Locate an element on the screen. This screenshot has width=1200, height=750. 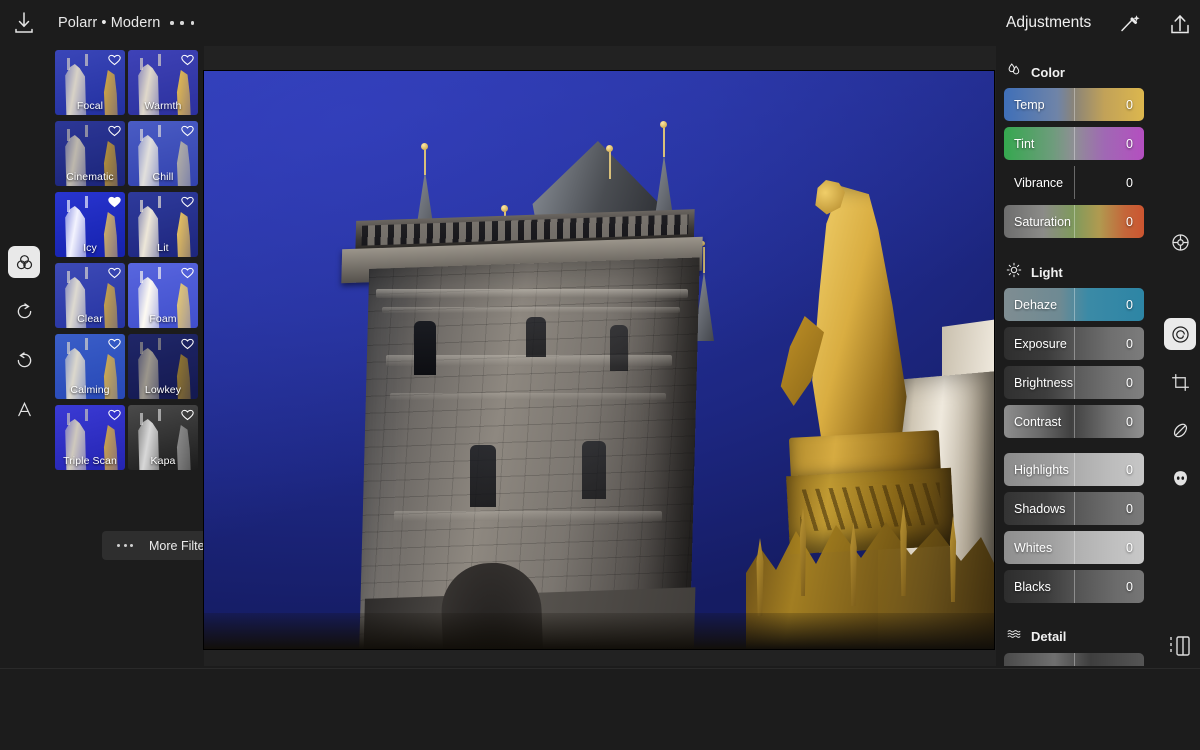
share-upload-icon is located at coordinates (1180, 23).